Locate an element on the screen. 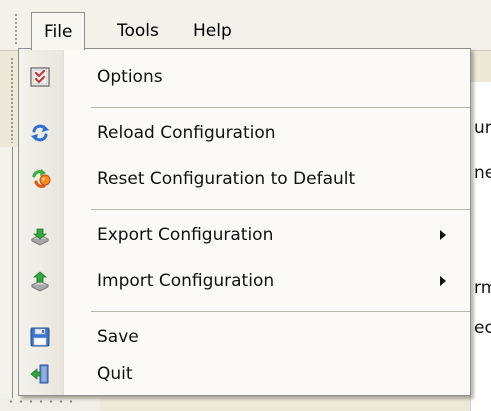 The width and height of the screenshot is (491, 411). menu-file: File is located at coordinates (58, 31).